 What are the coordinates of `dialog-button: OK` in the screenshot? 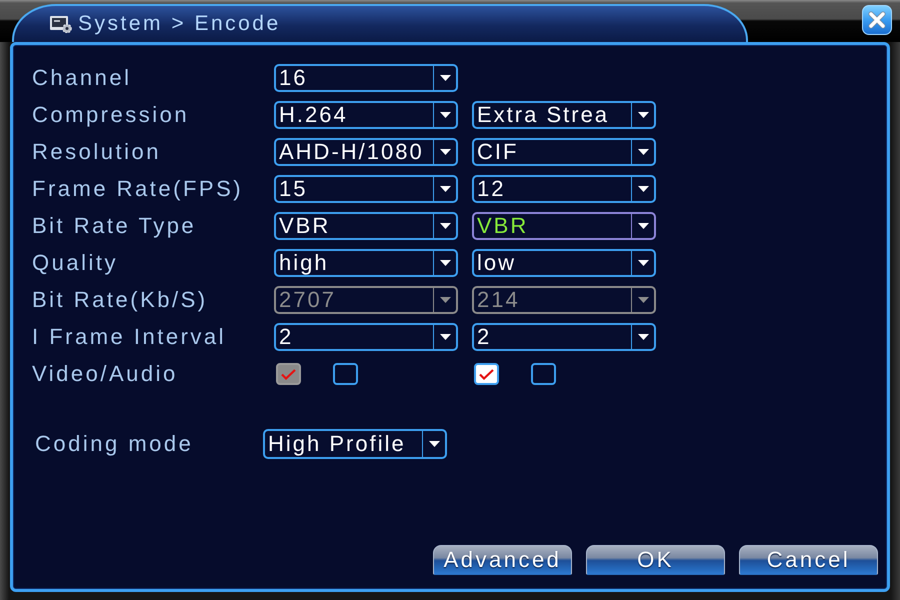 It's located at (655, 560).